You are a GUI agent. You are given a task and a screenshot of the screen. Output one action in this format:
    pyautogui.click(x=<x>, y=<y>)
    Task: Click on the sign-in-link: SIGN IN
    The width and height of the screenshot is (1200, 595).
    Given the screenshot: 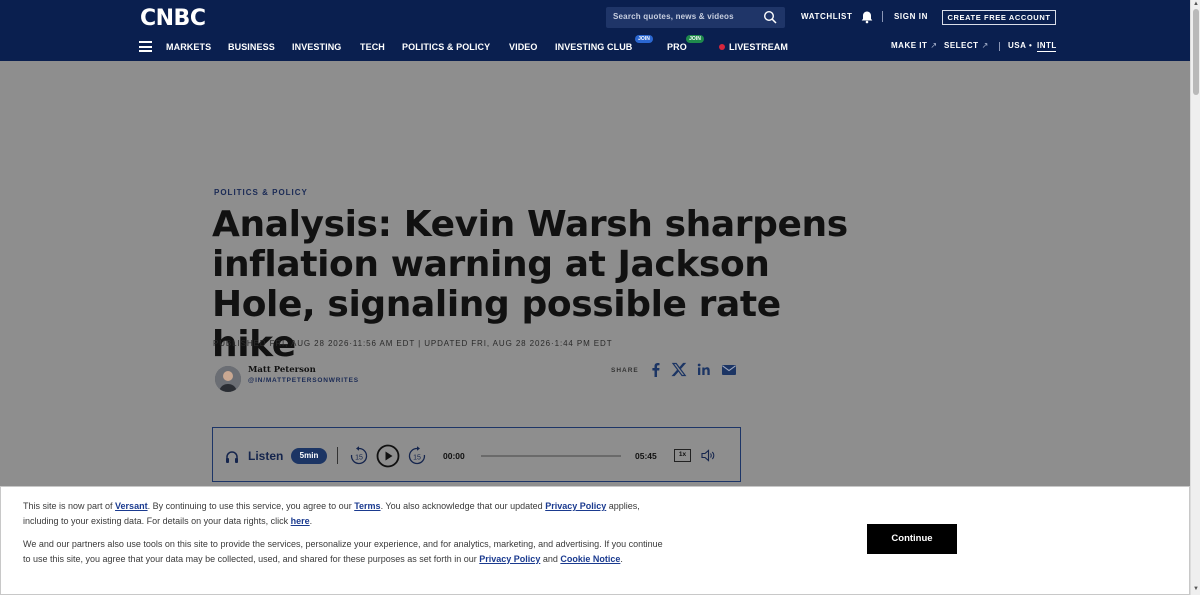 What is the action you would take?
    pyautogui.click(x=911, y=16)
    